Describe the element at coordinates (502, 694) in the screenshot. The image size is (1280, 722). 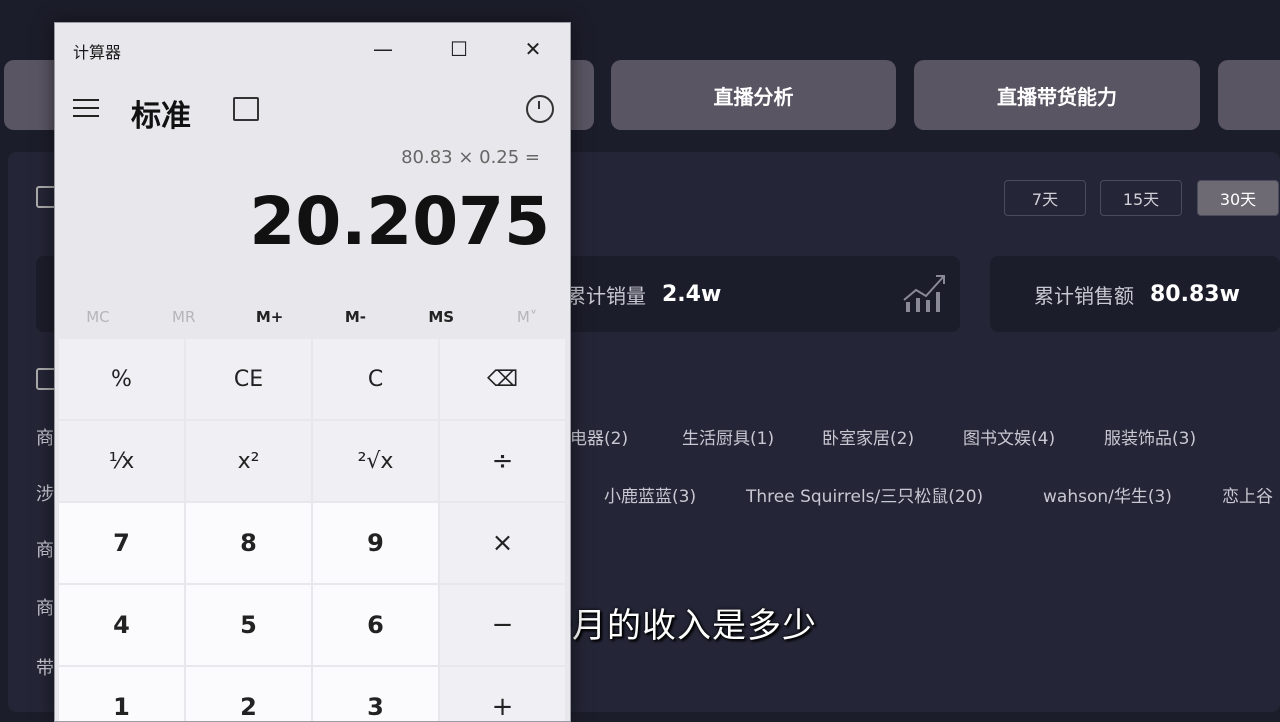
I see `add-button: +` at that location.